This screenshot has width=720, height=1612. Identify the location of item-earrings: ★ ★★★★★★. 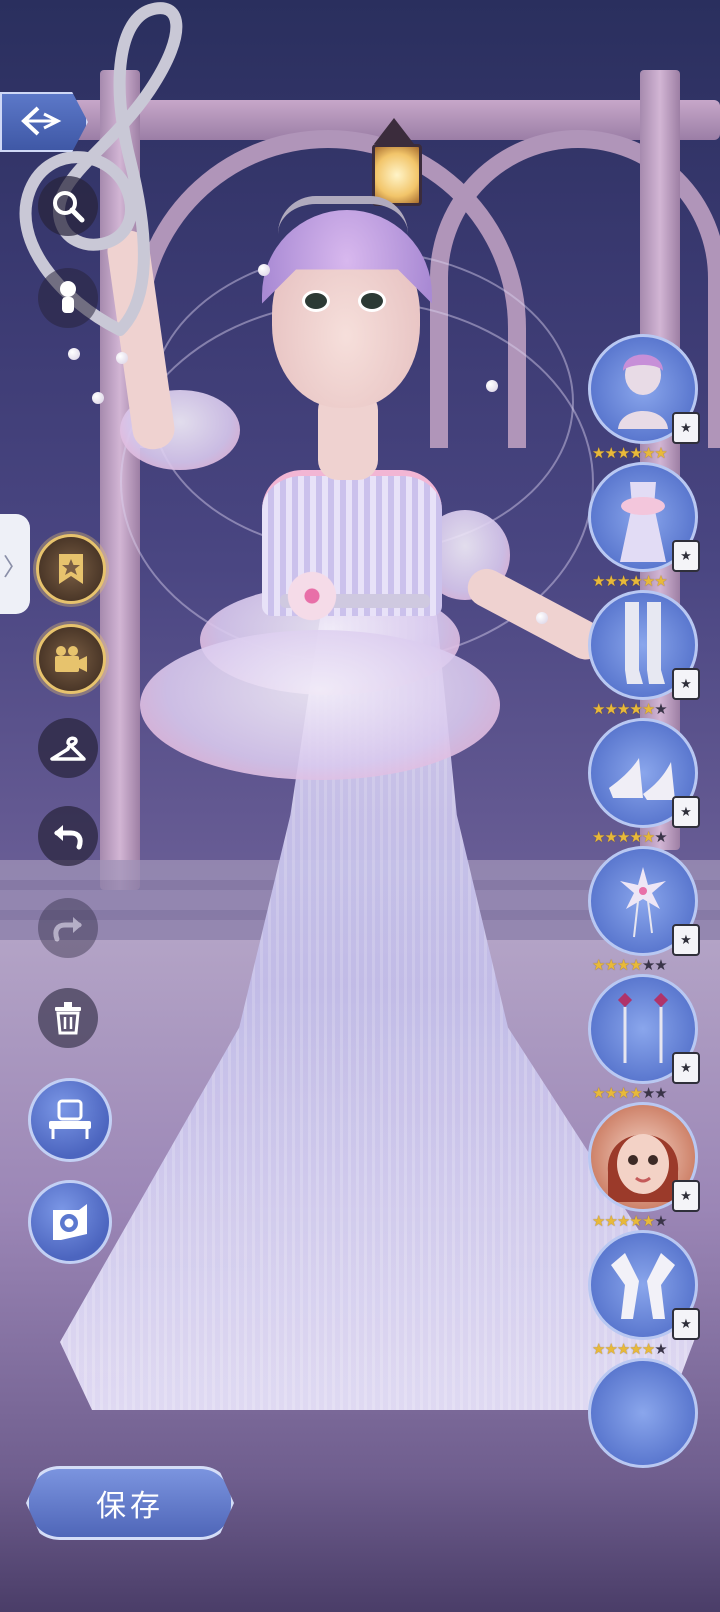
(644, 1038).